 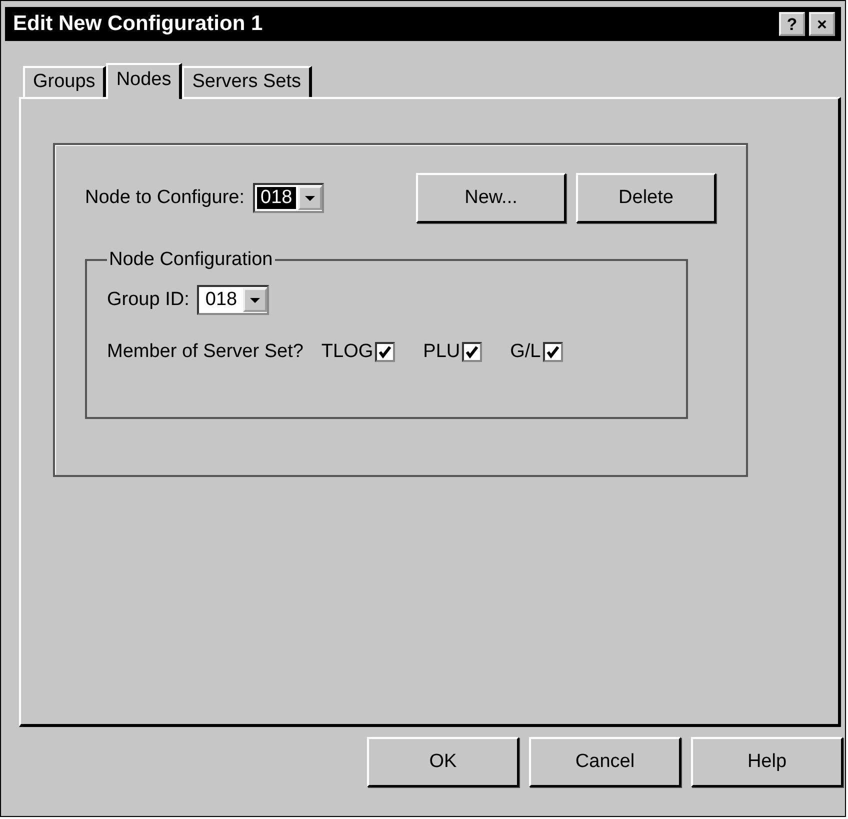 What do you see at coordinates (767, 762) in the screenshot?
I see `push-button: Help` at bounding box center [767, 762].